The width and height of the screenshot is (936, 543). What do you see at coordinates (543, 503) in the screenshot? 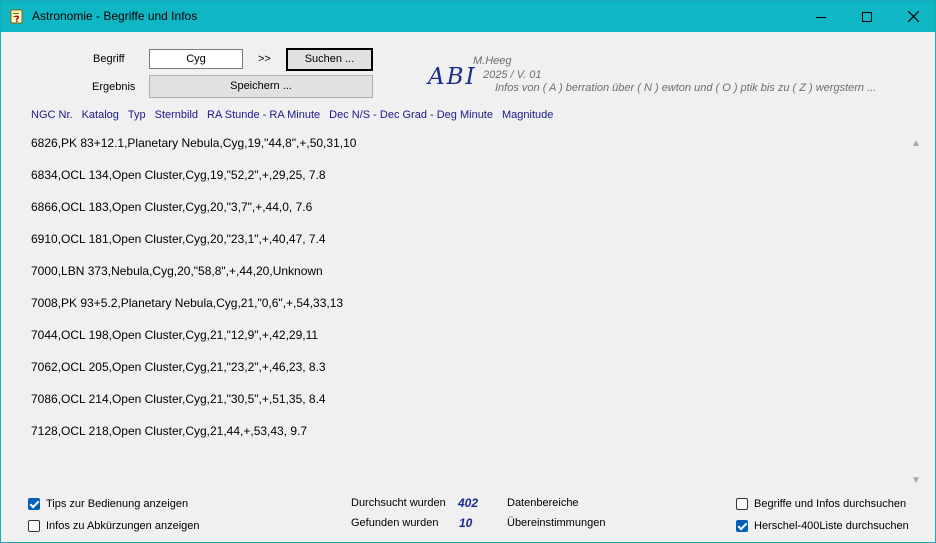
I see `searched-unit: Datenbereiche` at bounding box center [543, 503].